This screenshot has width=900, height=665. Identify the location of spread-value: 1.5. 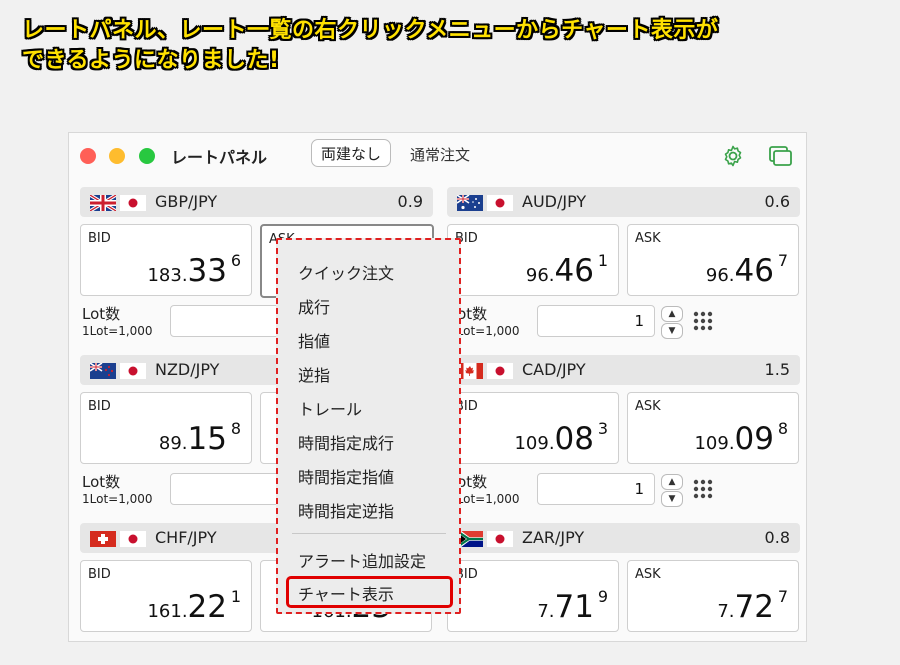
(777, 369).